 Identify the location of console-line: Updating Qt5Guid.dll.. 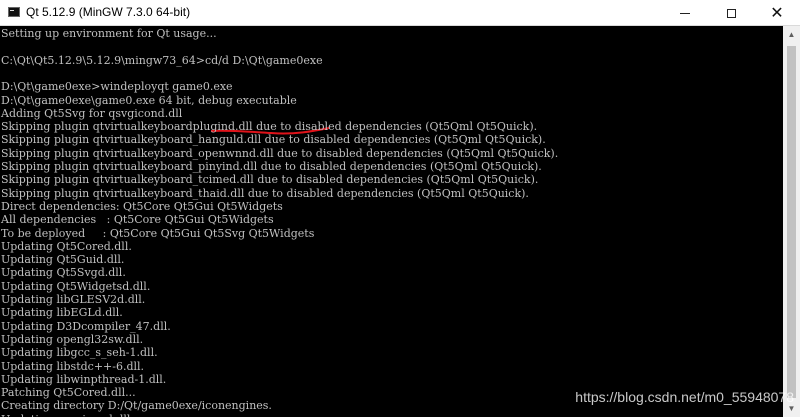
(63, 260).